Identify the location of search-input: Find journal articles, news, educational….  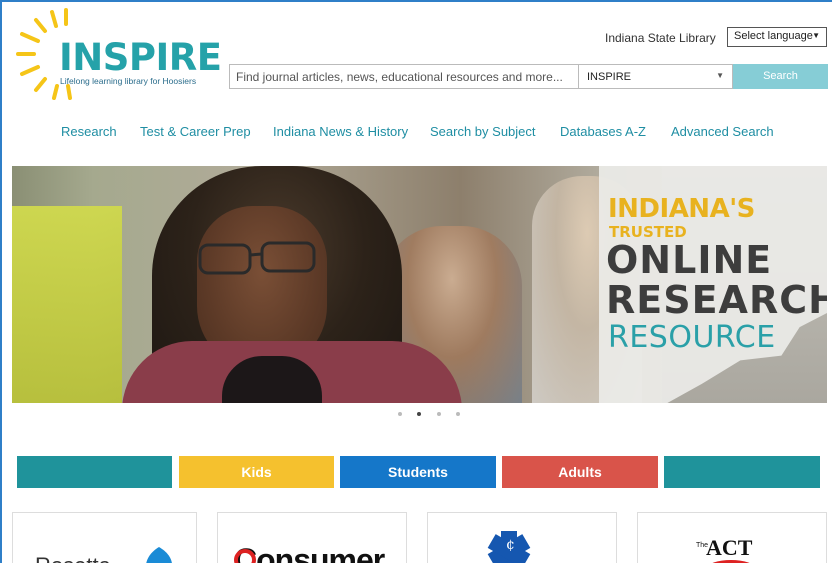
(404, 76).